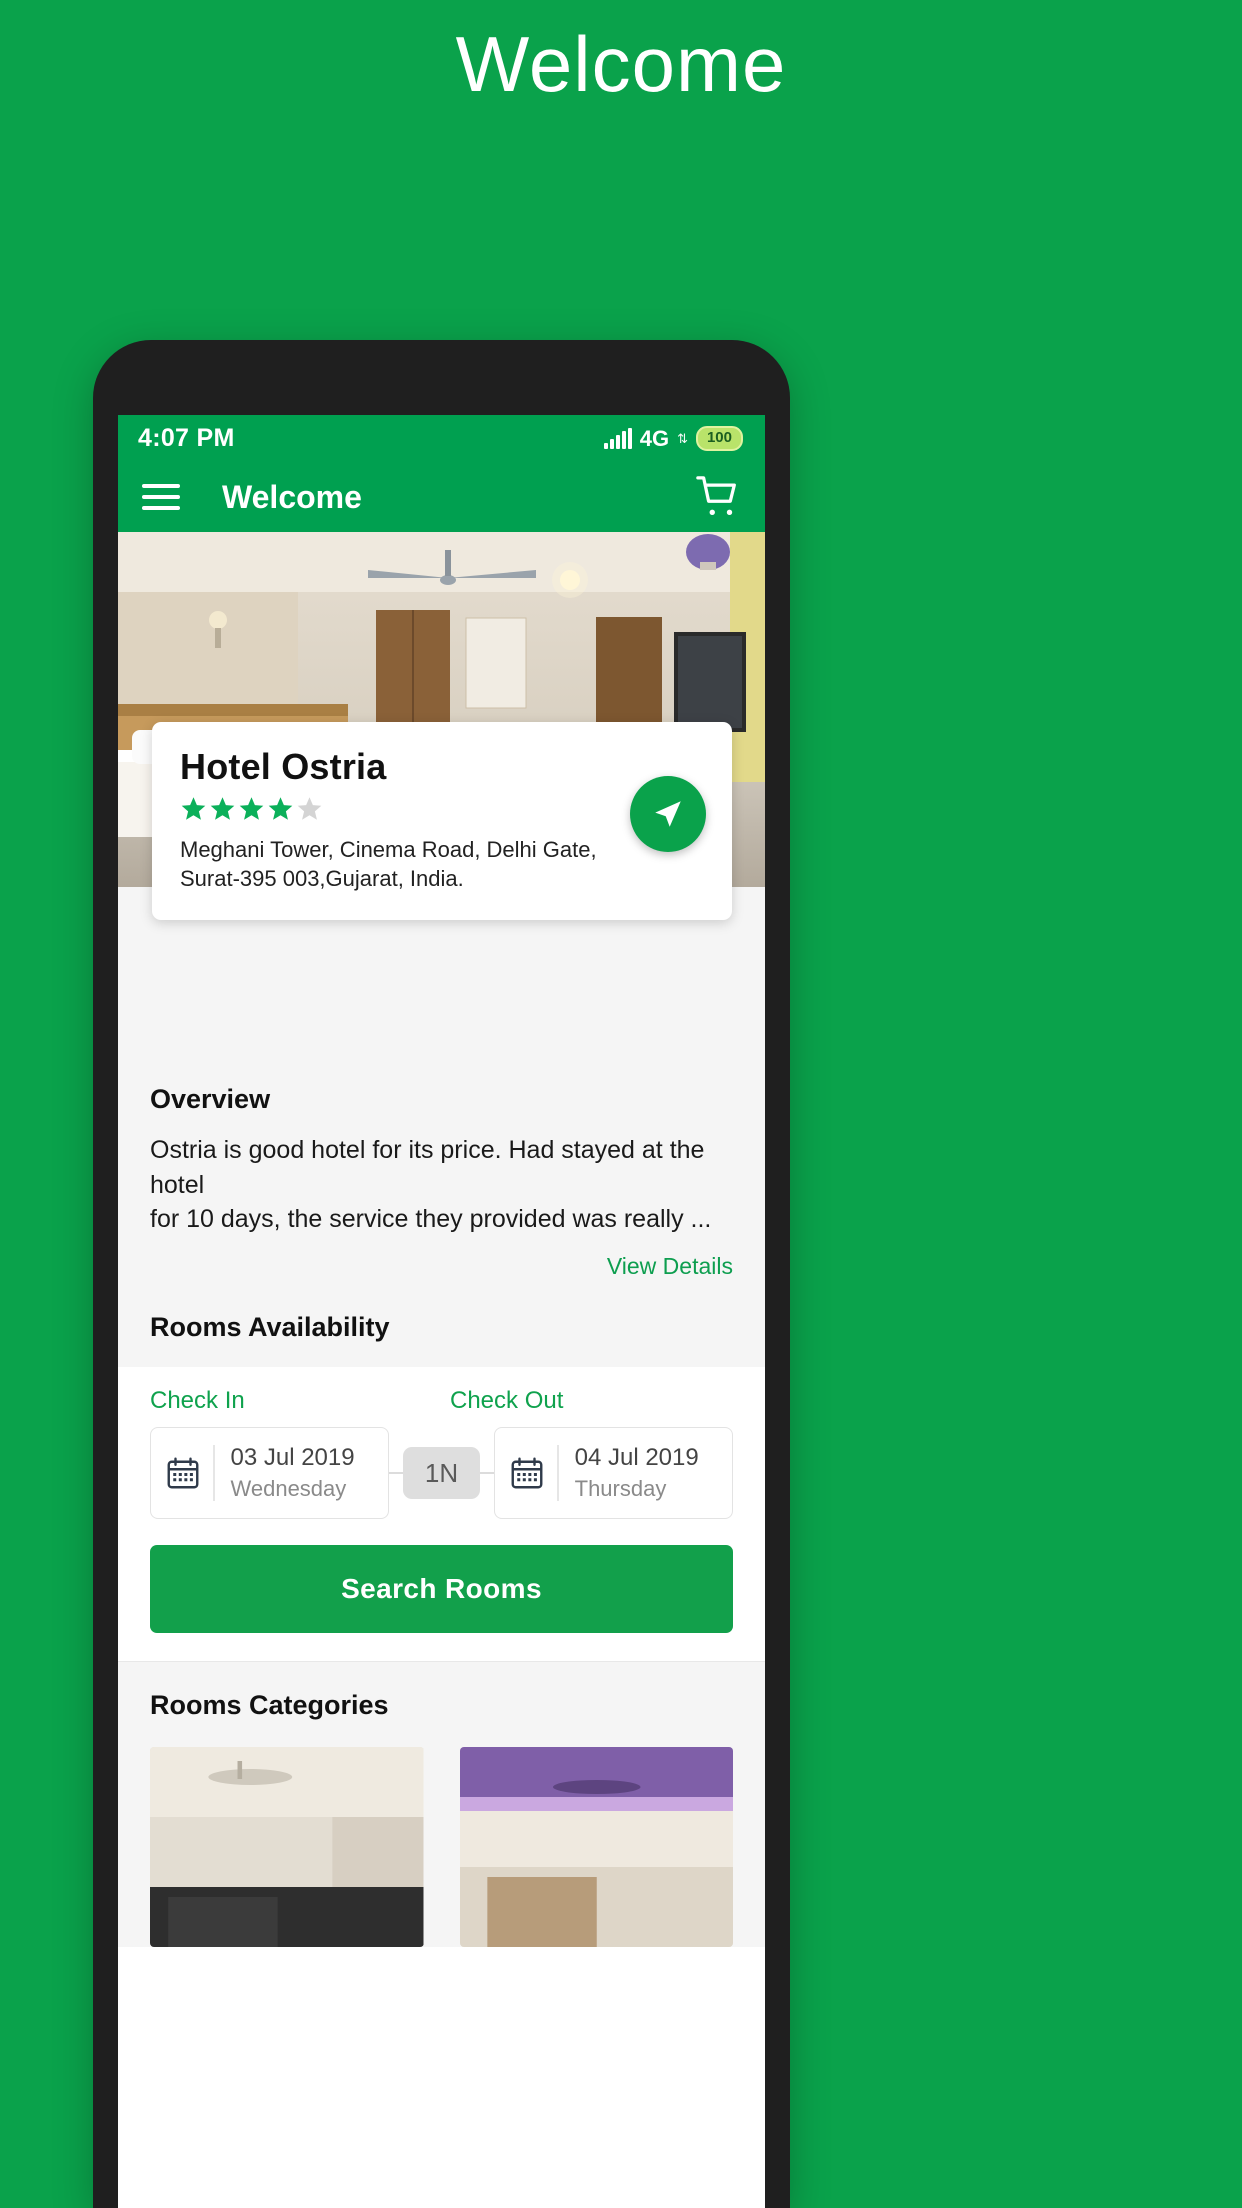  Describe the element at coordinates (441, 1588) in the screenshot. I see `search-rooms-button: Search Rooms` at that location.